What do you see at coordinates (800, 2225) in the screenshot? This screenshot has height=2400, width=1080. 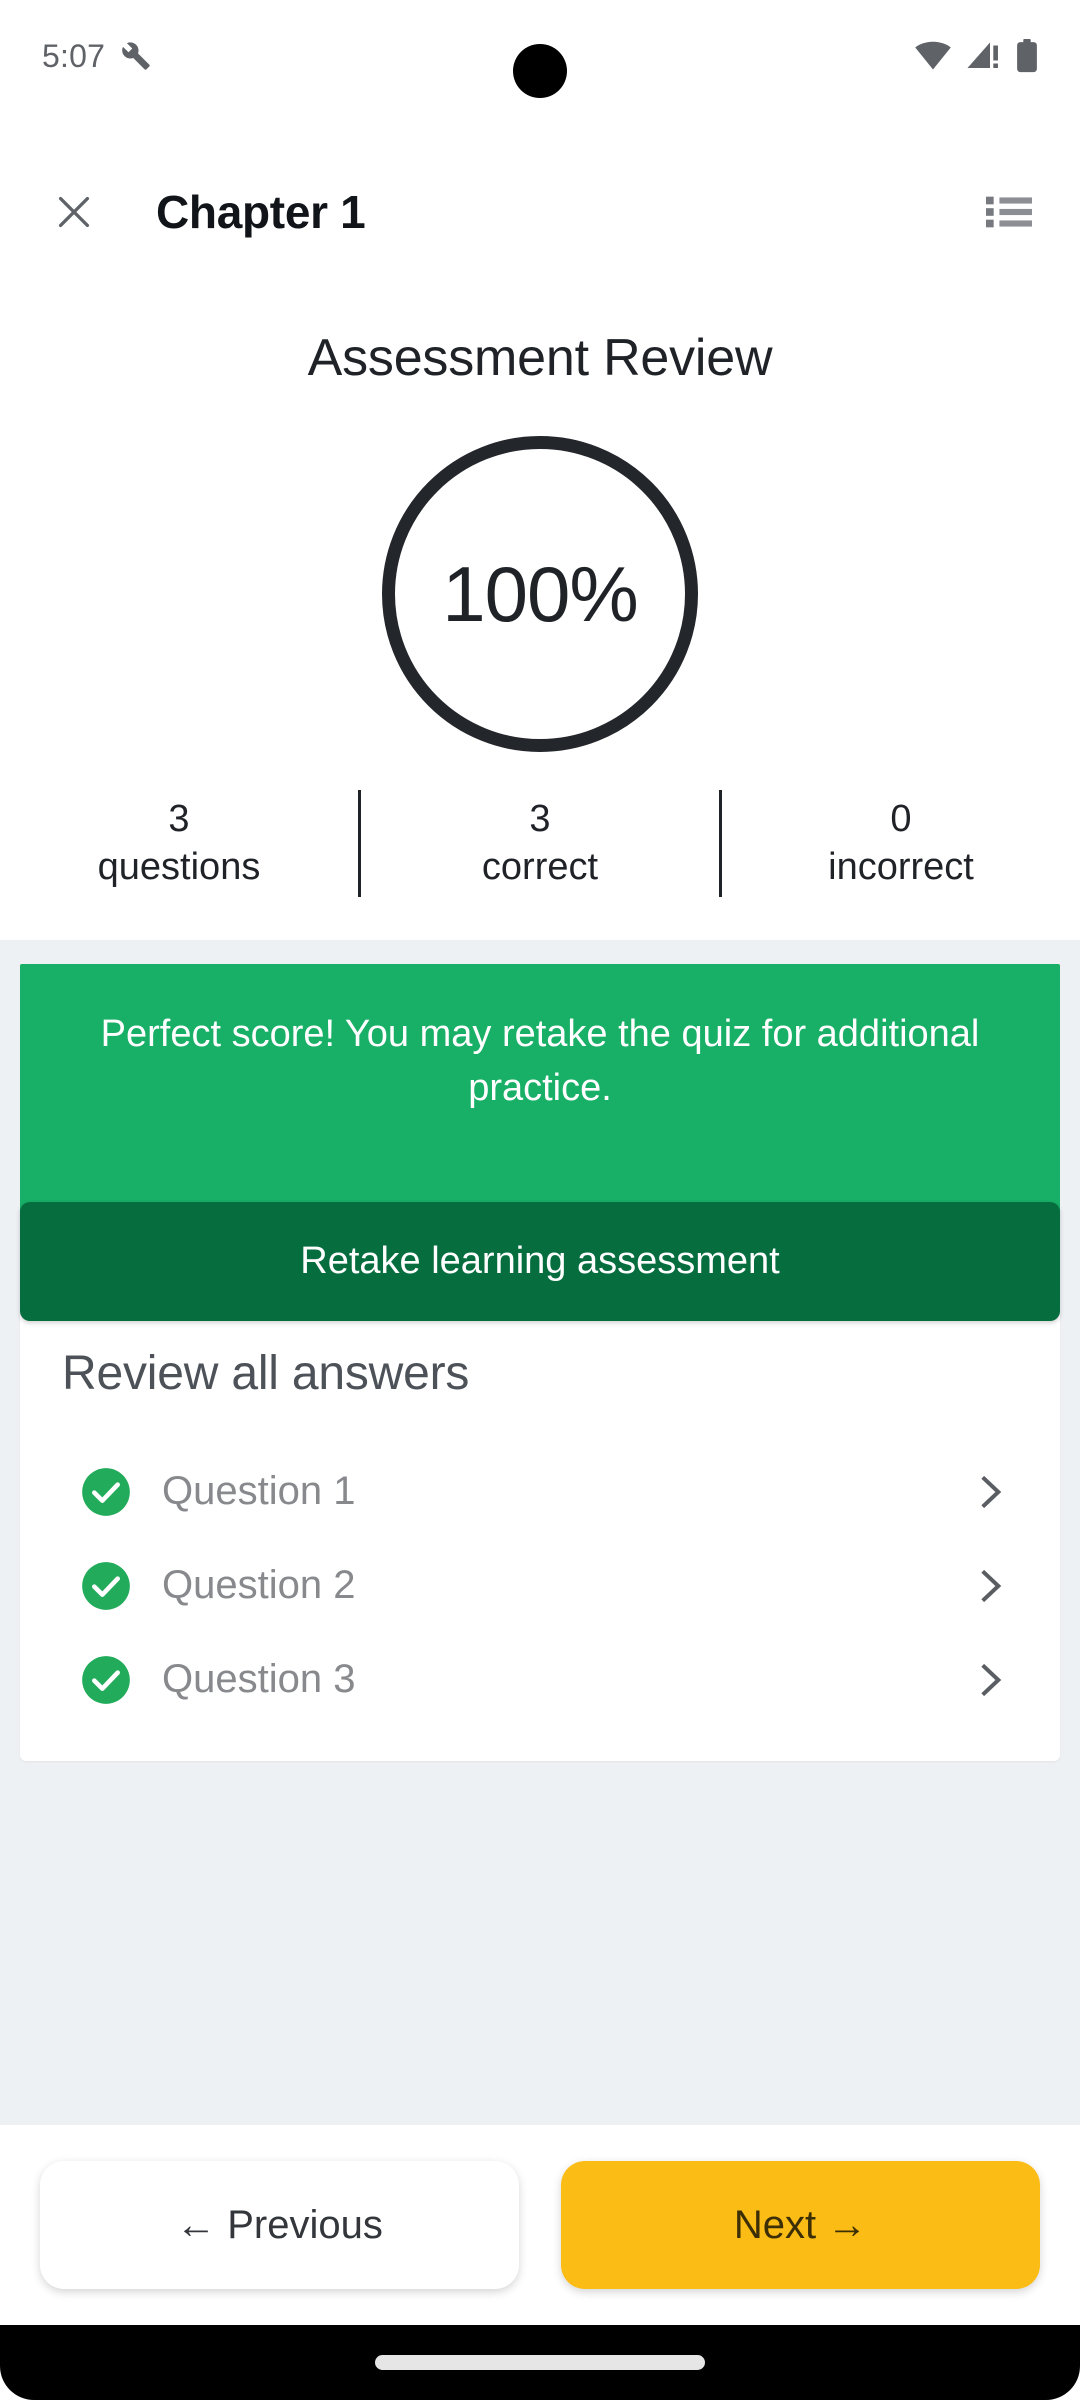 I see `next-button: Next →` at bounding box center [800, 2225].